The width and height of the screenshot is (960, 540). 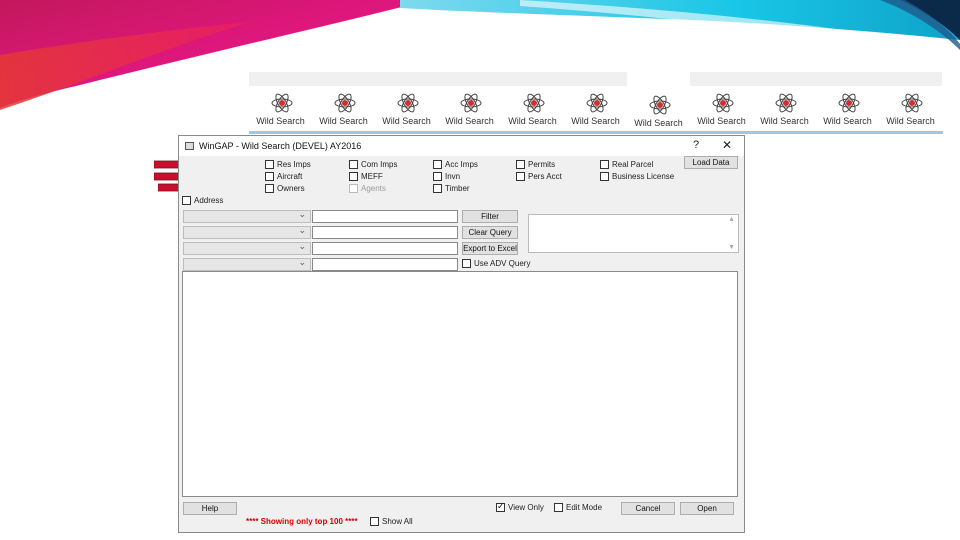 I want to click on checkbox-label: Business License, so click(x=643, y=176).